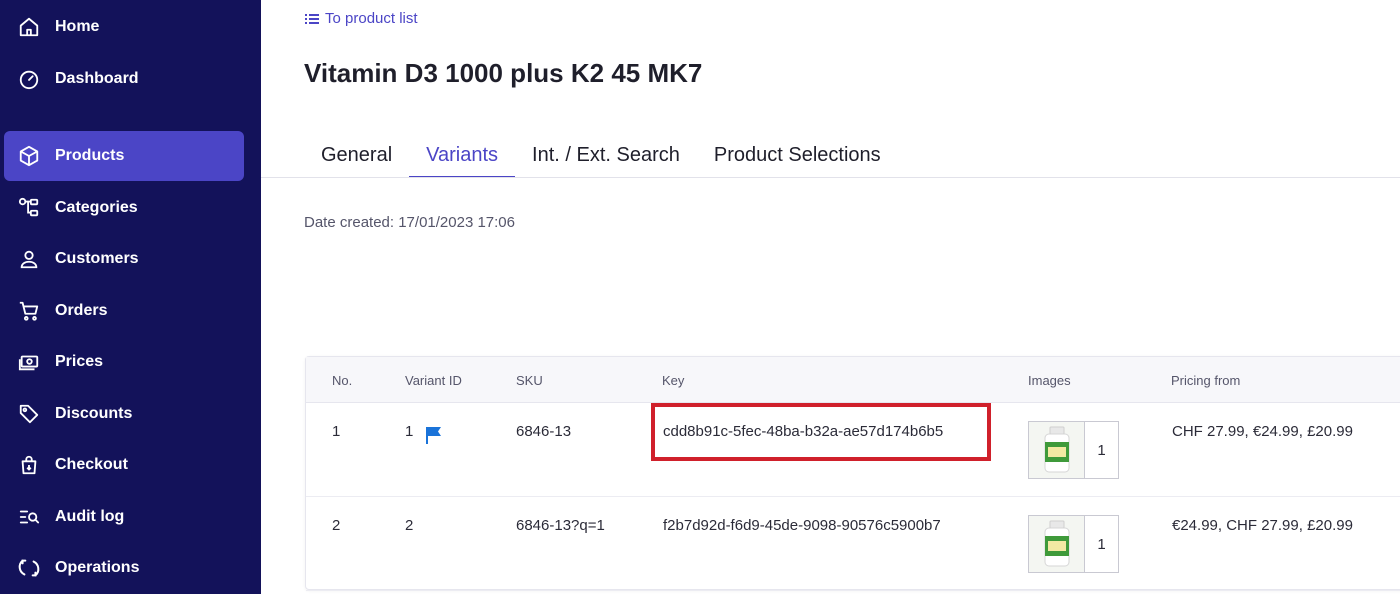 This screenshot has height=594, width=1400. I want to click on cell-no: 1, so click(336, 431).